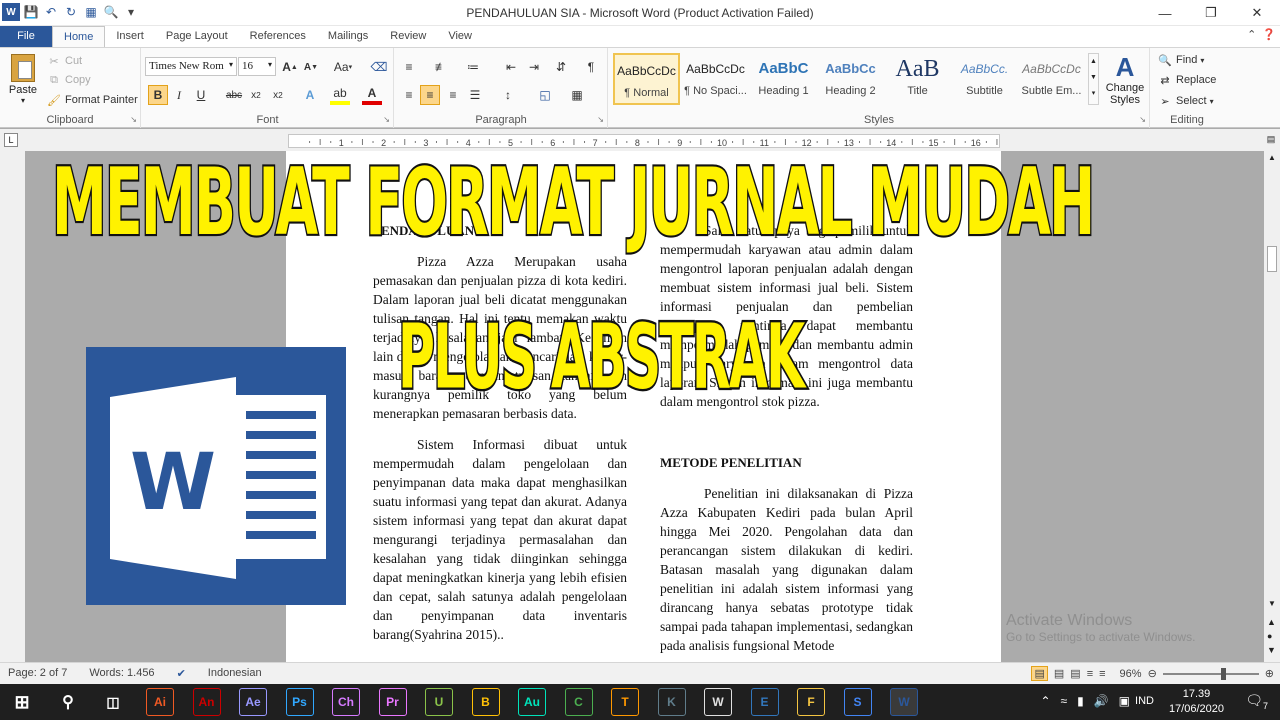 The height and width of the screenshot is (720, 1280). Describe the element at coordinates (644, 141) in the screenshot. I see `horizontal-ruler: 1 2 3 4 5 6 7 8 9 10 11 12 13 14 15 16` at that location.